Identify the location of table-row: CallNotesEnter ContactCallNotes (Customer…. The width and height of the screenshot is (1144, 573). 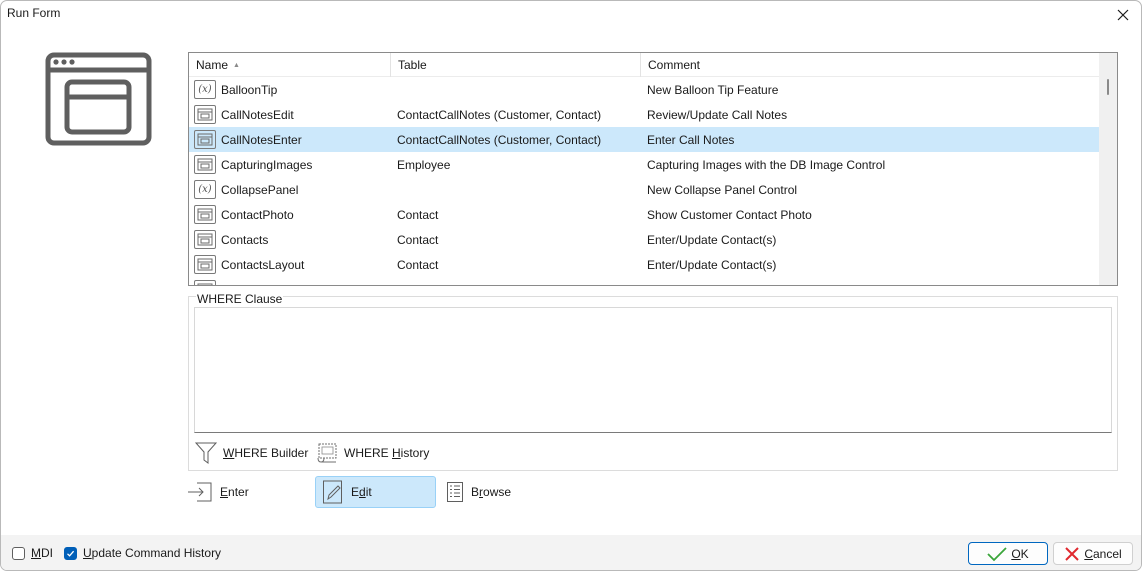
(644, 139).